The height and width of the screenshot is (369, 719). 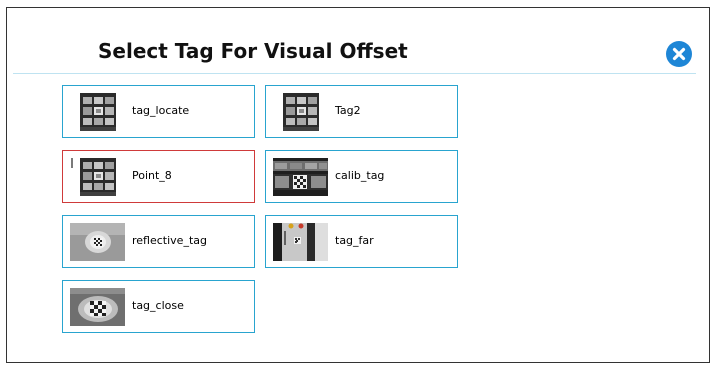 I want to click on dialog-title: Select Tag For Visual Offset, so click(x=253, y=51).